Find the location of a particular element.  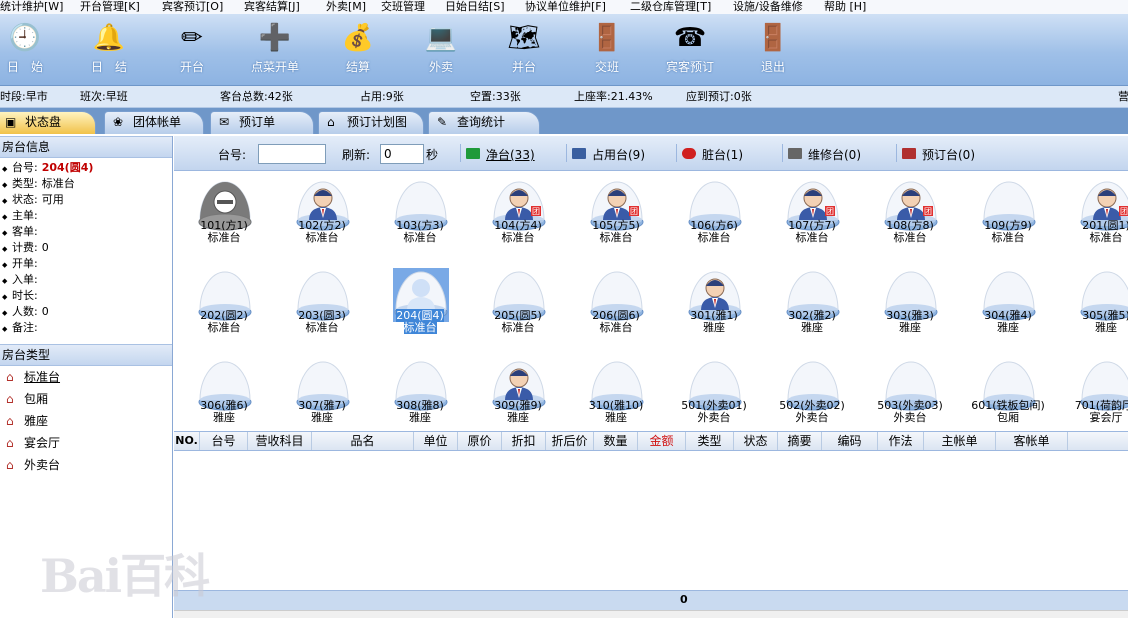

room-type-label: 外卖台 is located at coordinates (42, 465).